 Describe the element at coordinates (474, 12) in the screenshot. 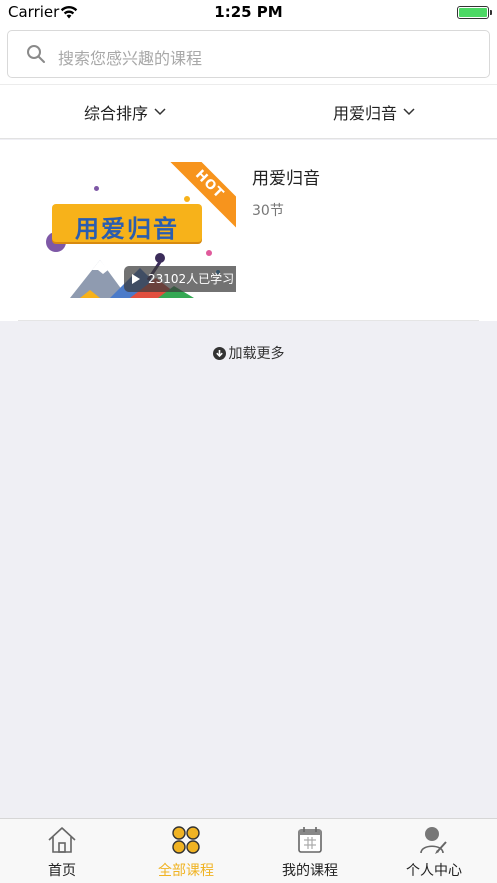

I see `battery-icon` at that location.